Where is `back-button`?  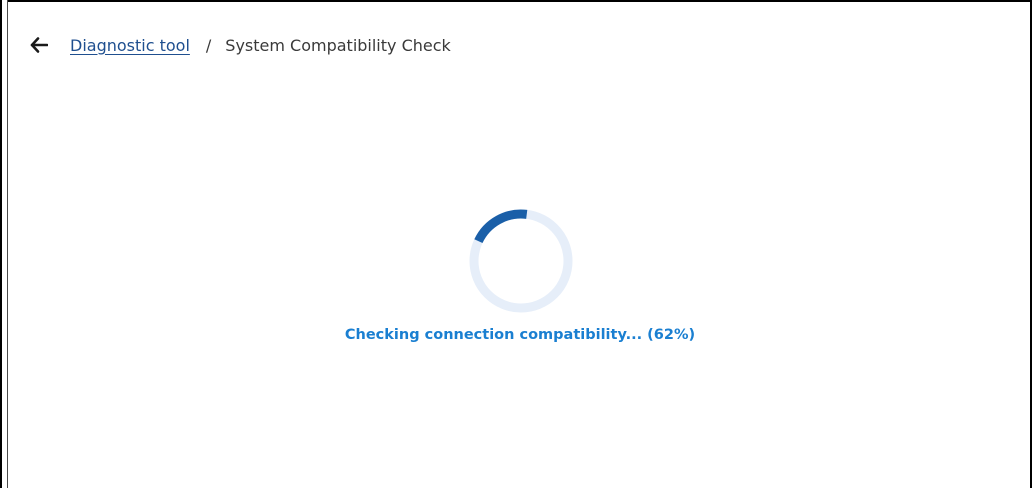 back-button is located at coordinates (39, 45).